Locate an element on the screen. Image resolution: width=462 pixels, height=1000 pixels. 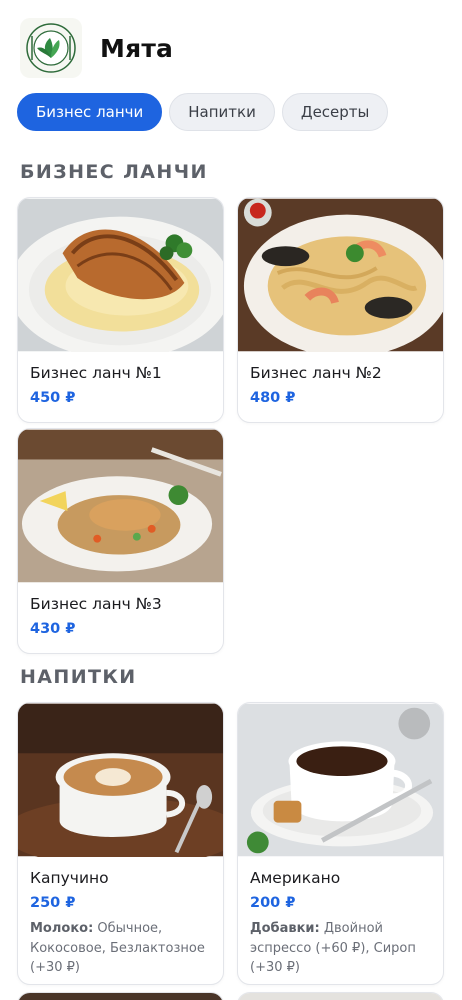
item-price: 250 ₽ is located at coordinates (53, 903).